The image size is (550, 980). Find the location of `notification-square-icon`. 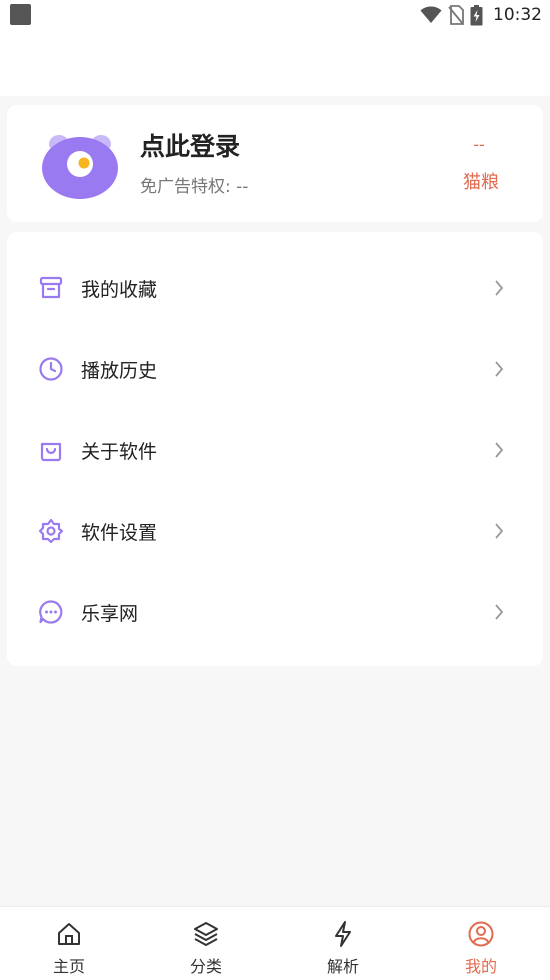

notification-square-icon is located at coordinates (20, 14).